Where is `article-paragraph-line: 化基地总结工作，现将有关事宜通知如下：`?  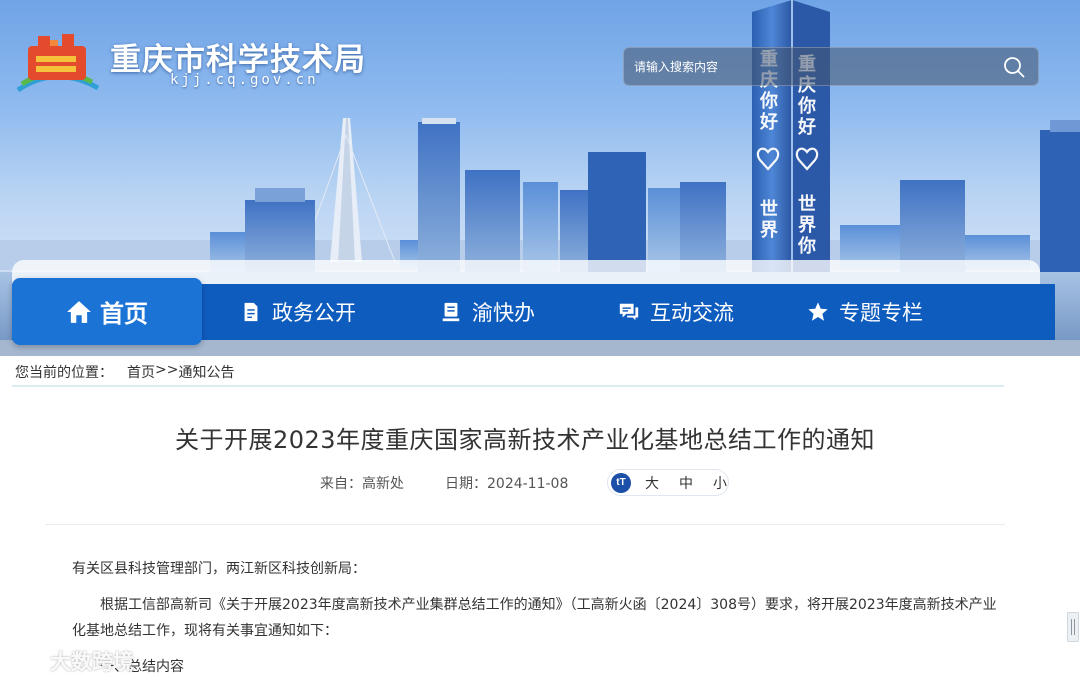
article-paragraph-line: 化基地总结工作，现将有关事宜通知如下： is located at coordinates (205, 631).